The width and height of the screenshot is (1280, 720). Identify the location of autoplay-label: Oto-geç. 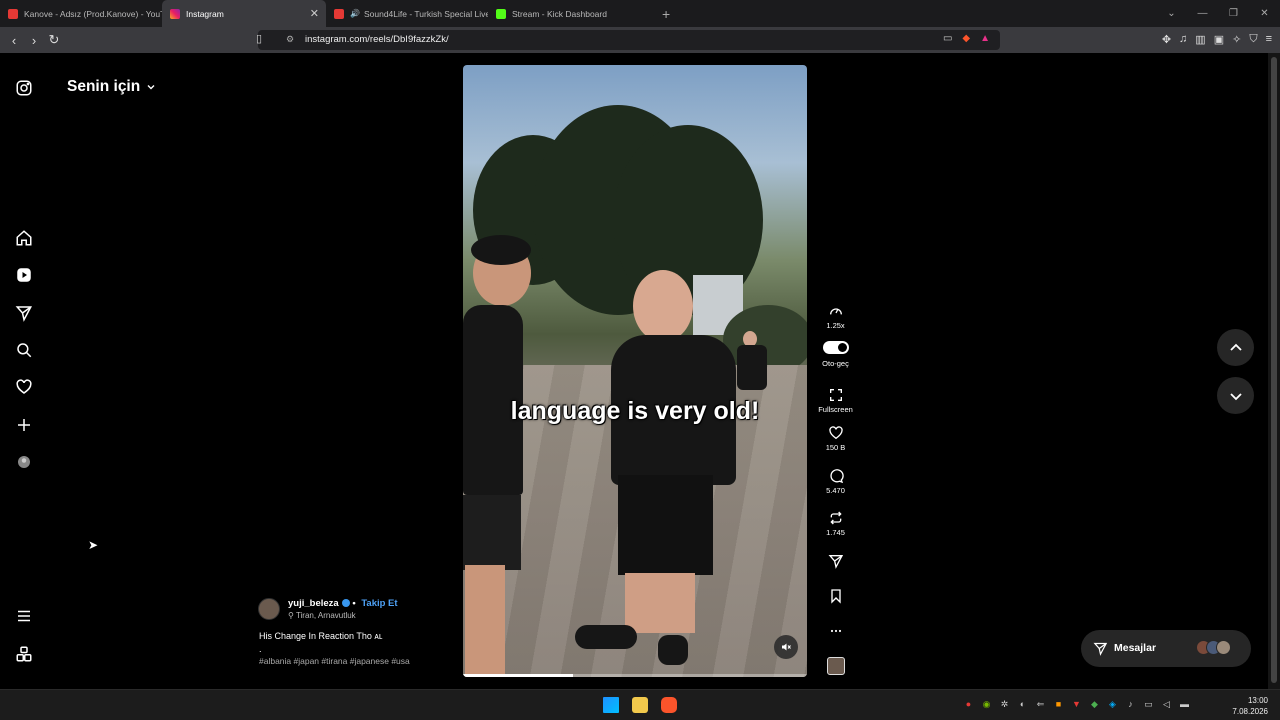
(835, 363).